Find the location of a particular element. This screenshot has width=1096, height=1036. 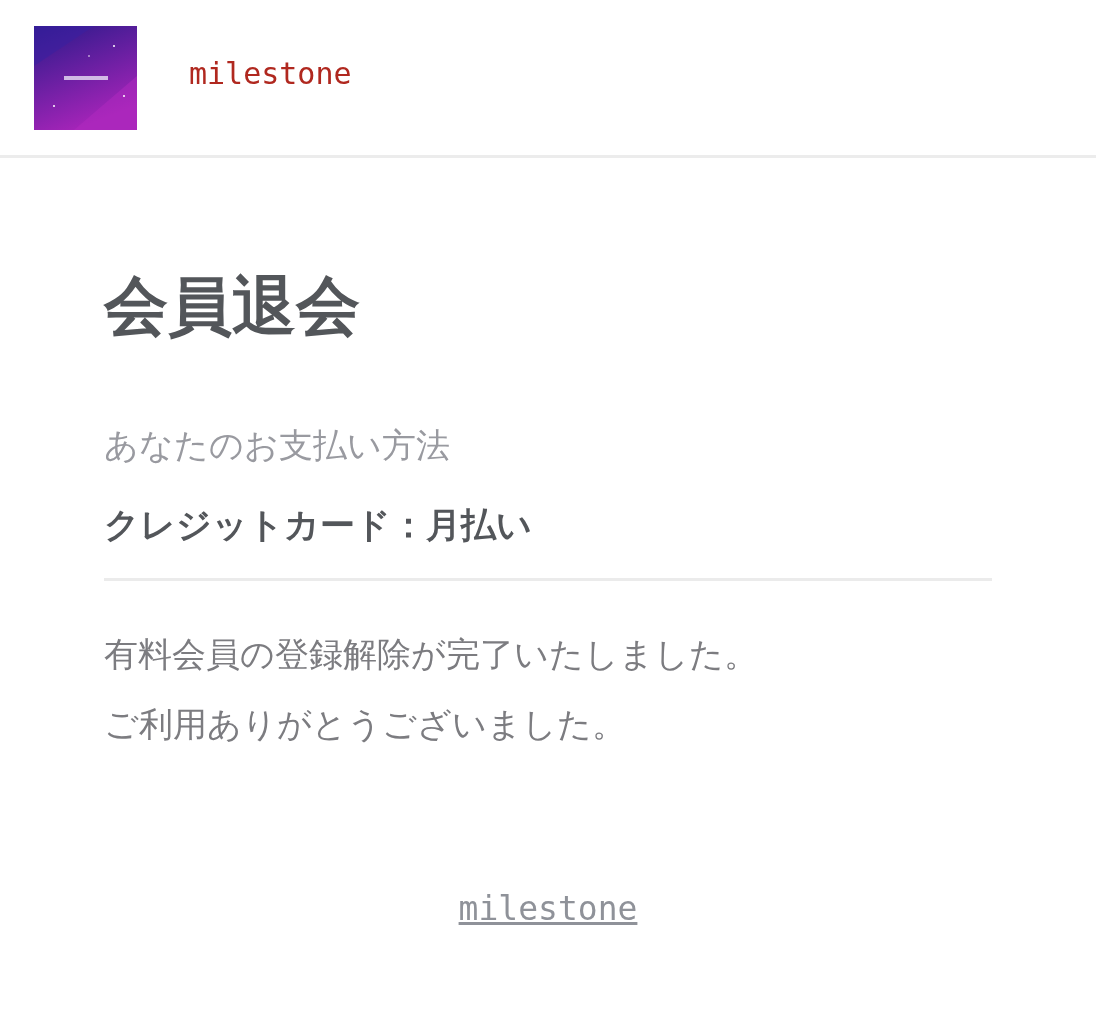

payment-label: あなたのお支払い方法 is located at coordinates (277, 445).